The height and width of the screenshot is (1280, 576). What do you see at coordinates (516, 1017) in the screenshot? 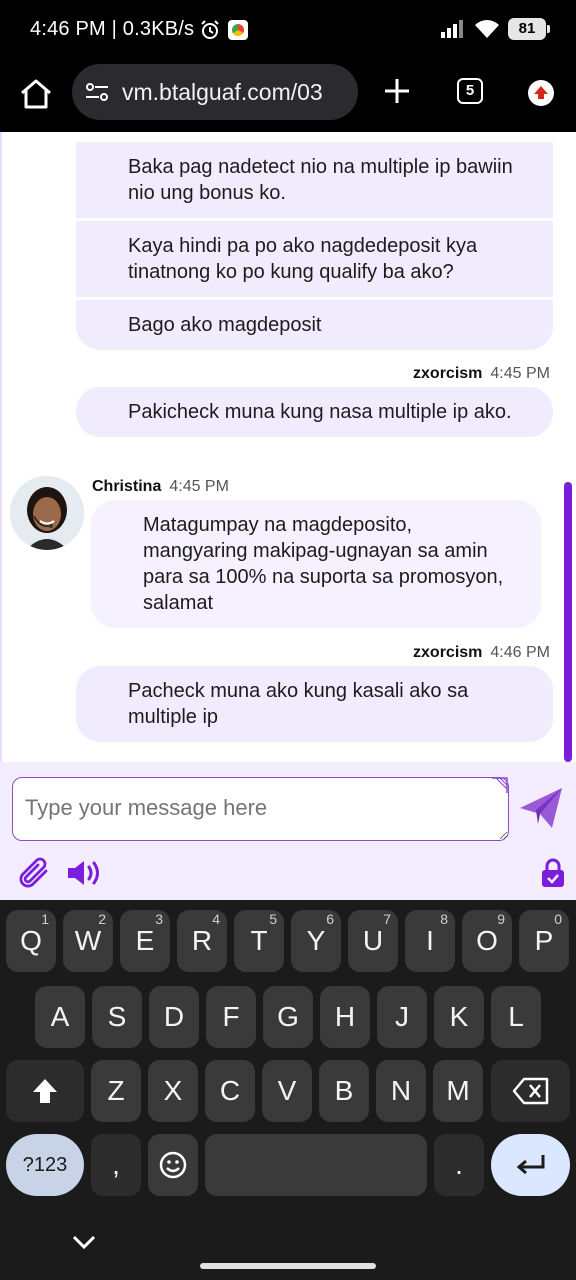
I see `key-l: L` at bounding box center [516, 1017].